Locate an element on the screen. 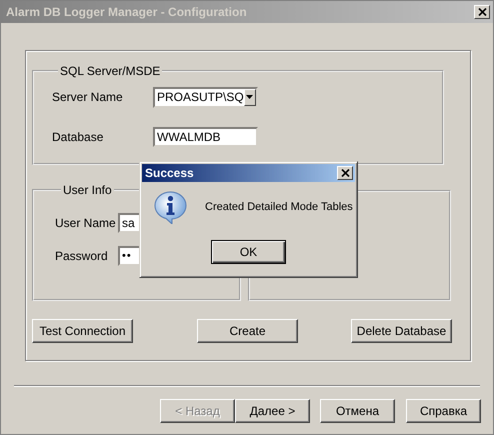 This screenshot has height=435, width=494. dialog-message: Created Detailed Mode Tables is located at coordinates (279, 208).